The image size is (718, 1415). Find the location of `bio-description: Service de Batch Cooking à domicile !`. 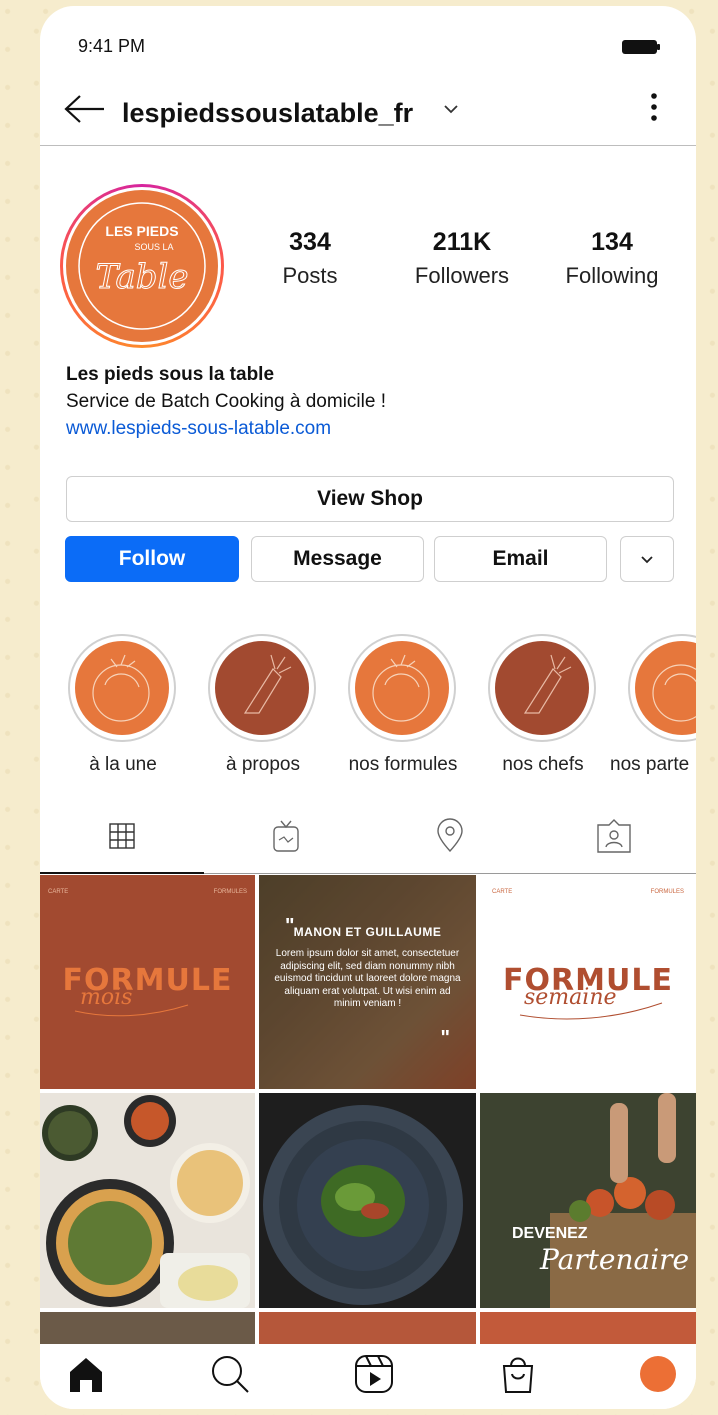

bio-description: Service de Batch Cooking à domicile ! is located at coordinates (226, 401).